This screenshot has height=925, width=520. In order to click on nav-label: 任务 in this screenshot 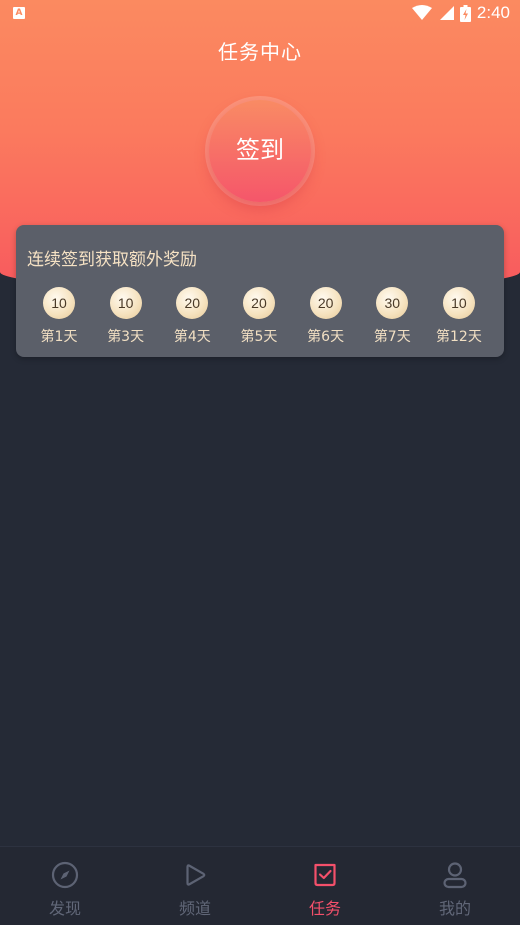, I will do `click(324, 908)`.